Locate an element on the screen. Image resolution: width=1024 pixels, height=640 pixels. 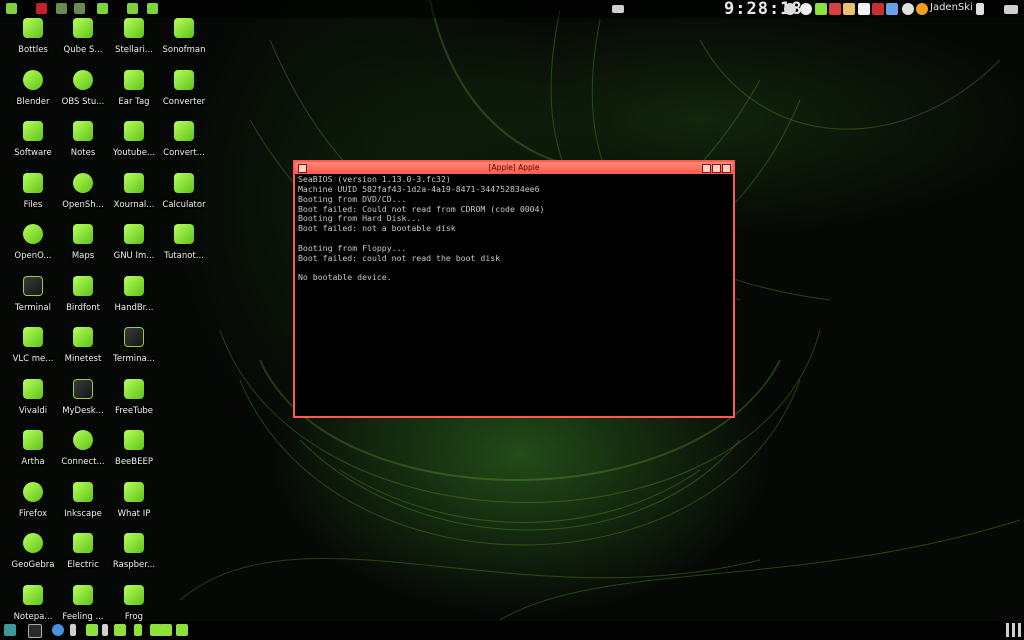
app-icon is located at coordinates (92, 630).